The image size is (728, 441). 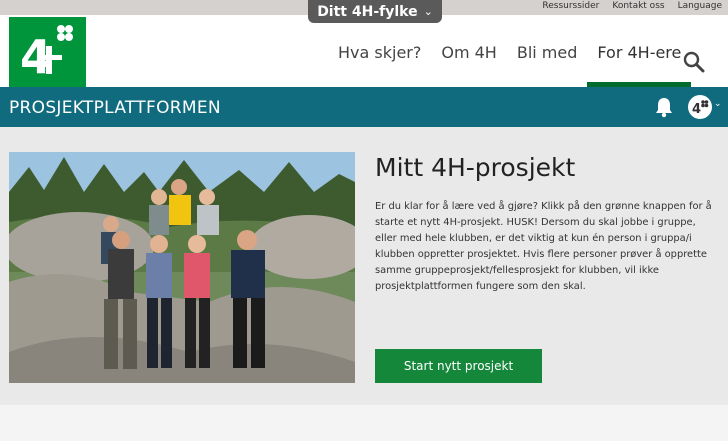 I want to click on page-title: Mitt 4H-prosjekt, so click(x=475, y=167).